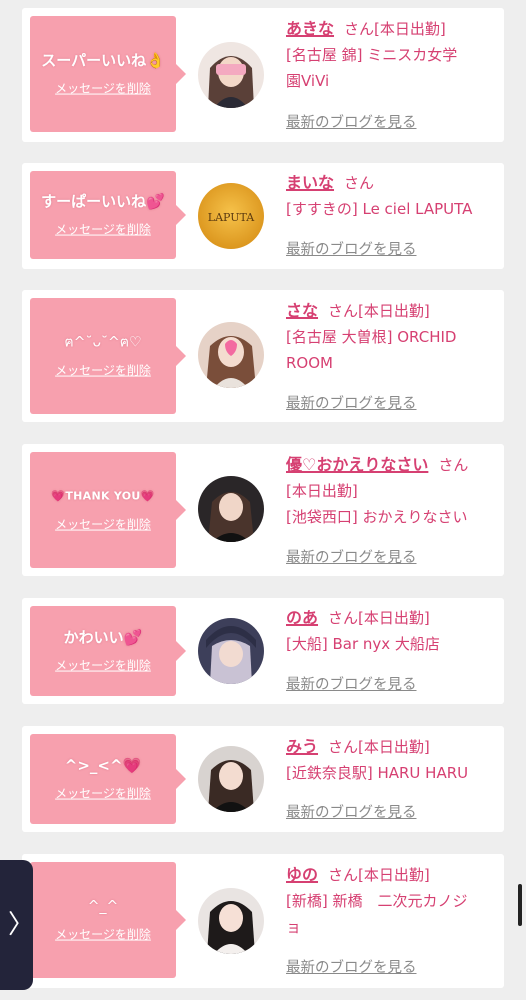 Image resolution: width=526 pixels, height=1000 pixels. I want to click on girl-info: ゆの さん[本日出勤] [新橋] 新橋 二次元カノジ ョ, so click(392, 901).